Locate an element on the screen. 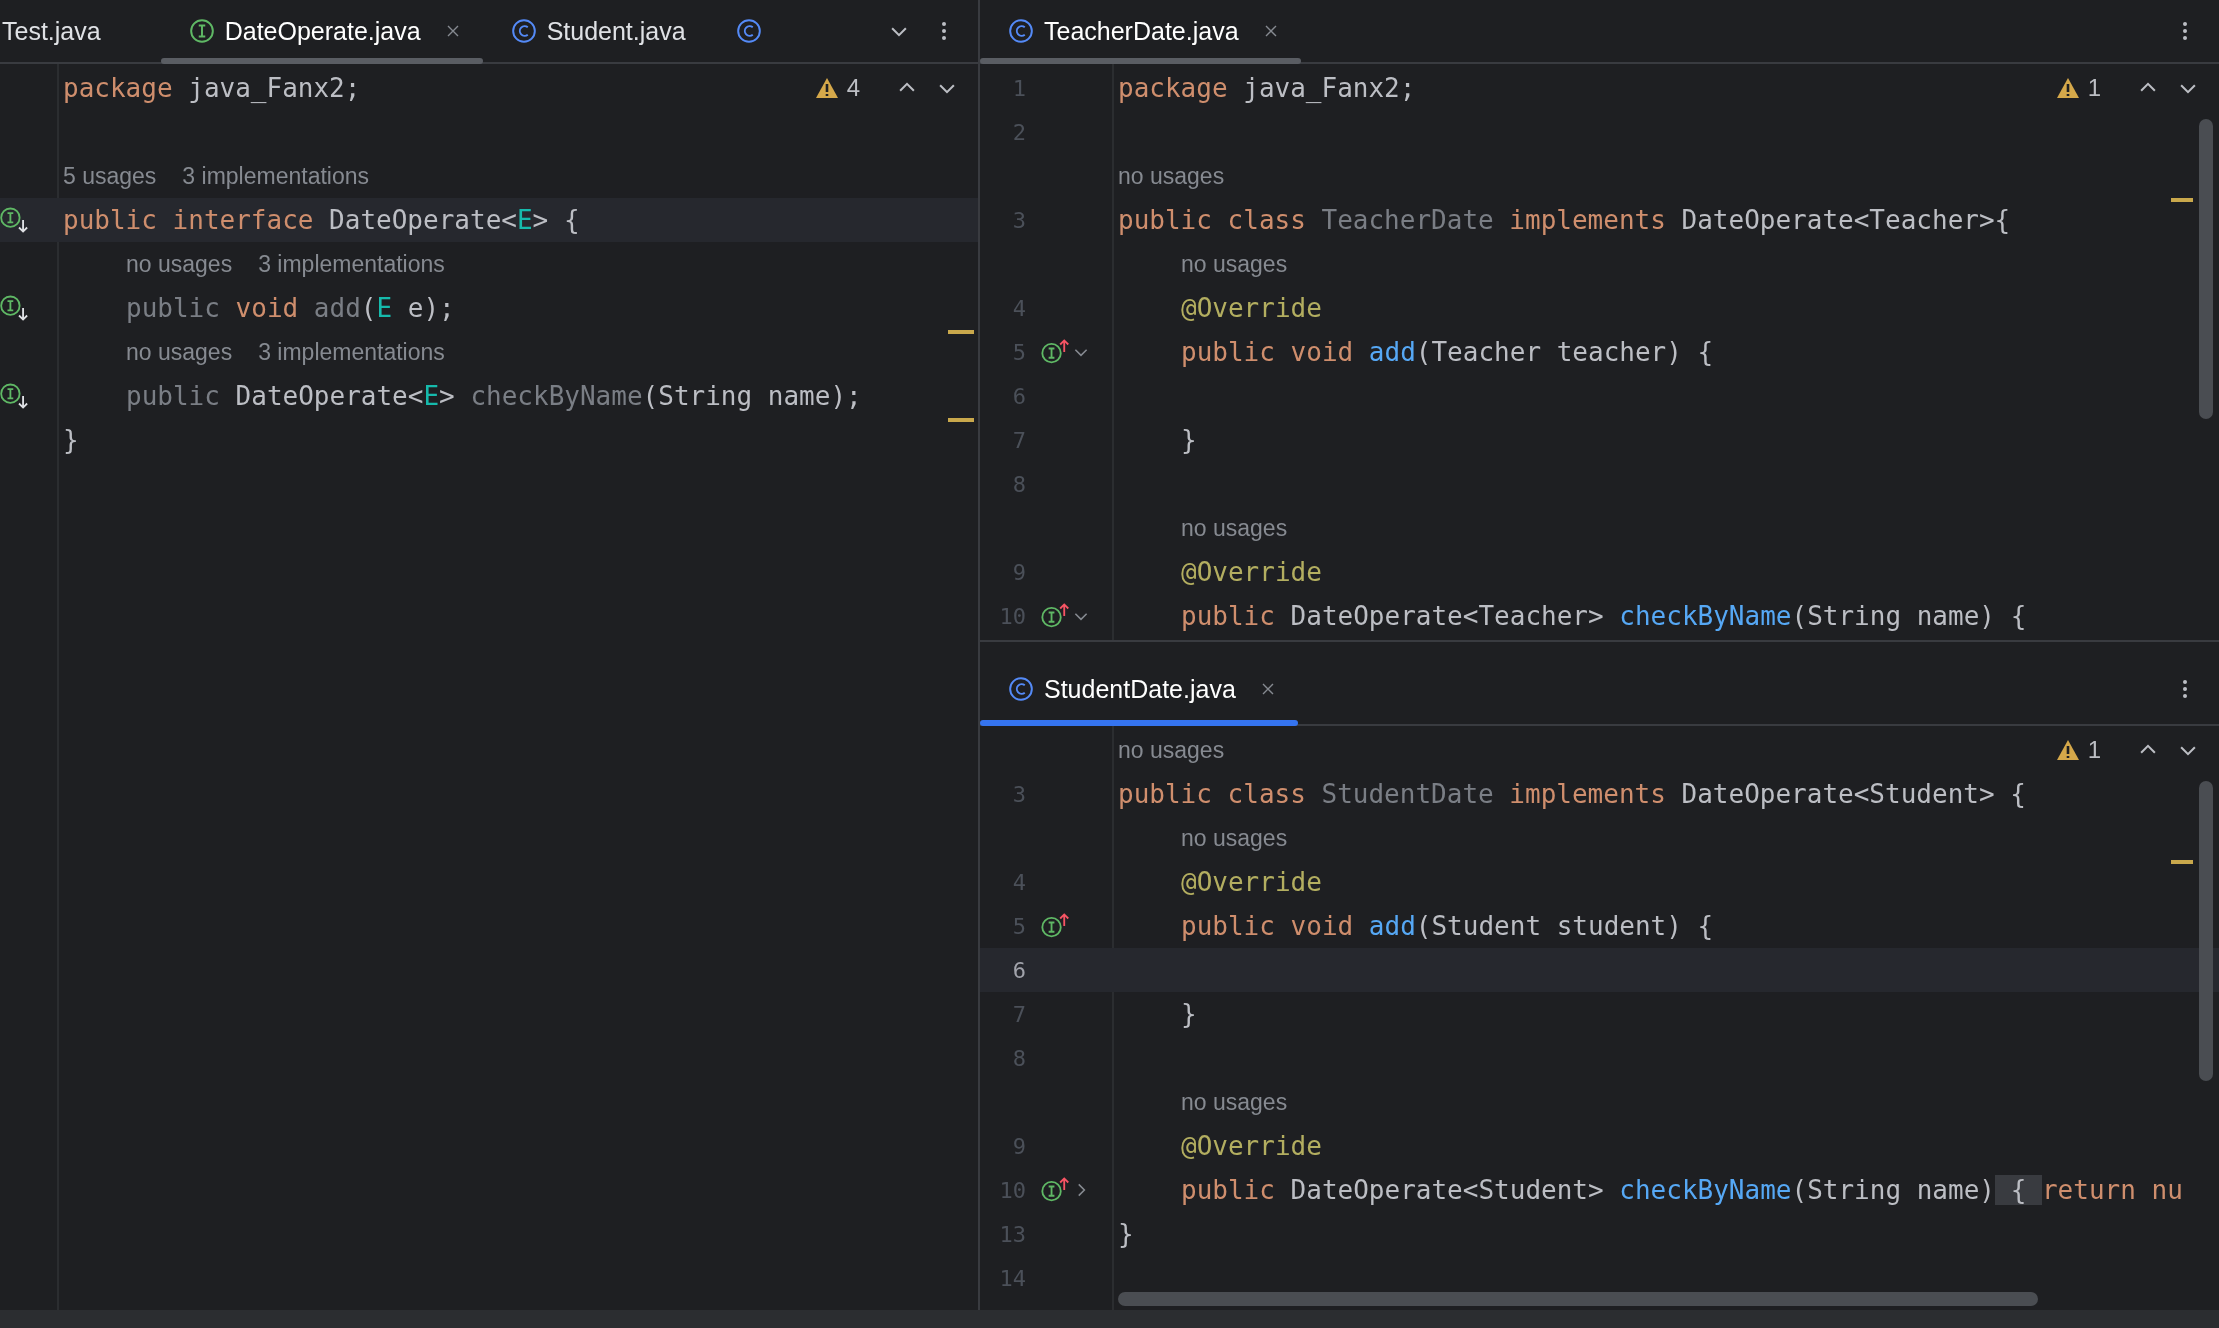  editor-tab: Test.java is located at coordinates (80, 31).